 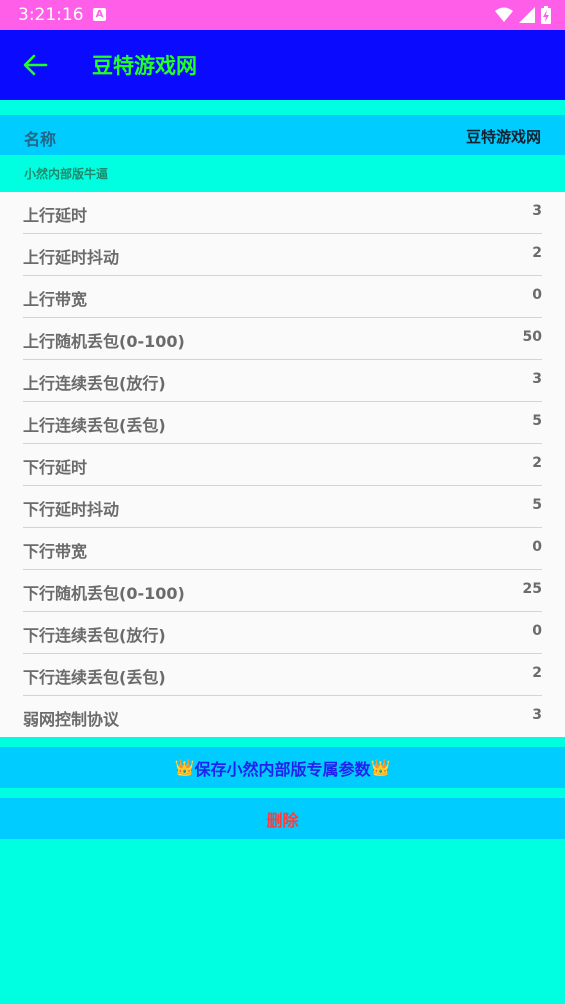 I want to click on delete-button-label: 删除, so click(x=282, y=820).